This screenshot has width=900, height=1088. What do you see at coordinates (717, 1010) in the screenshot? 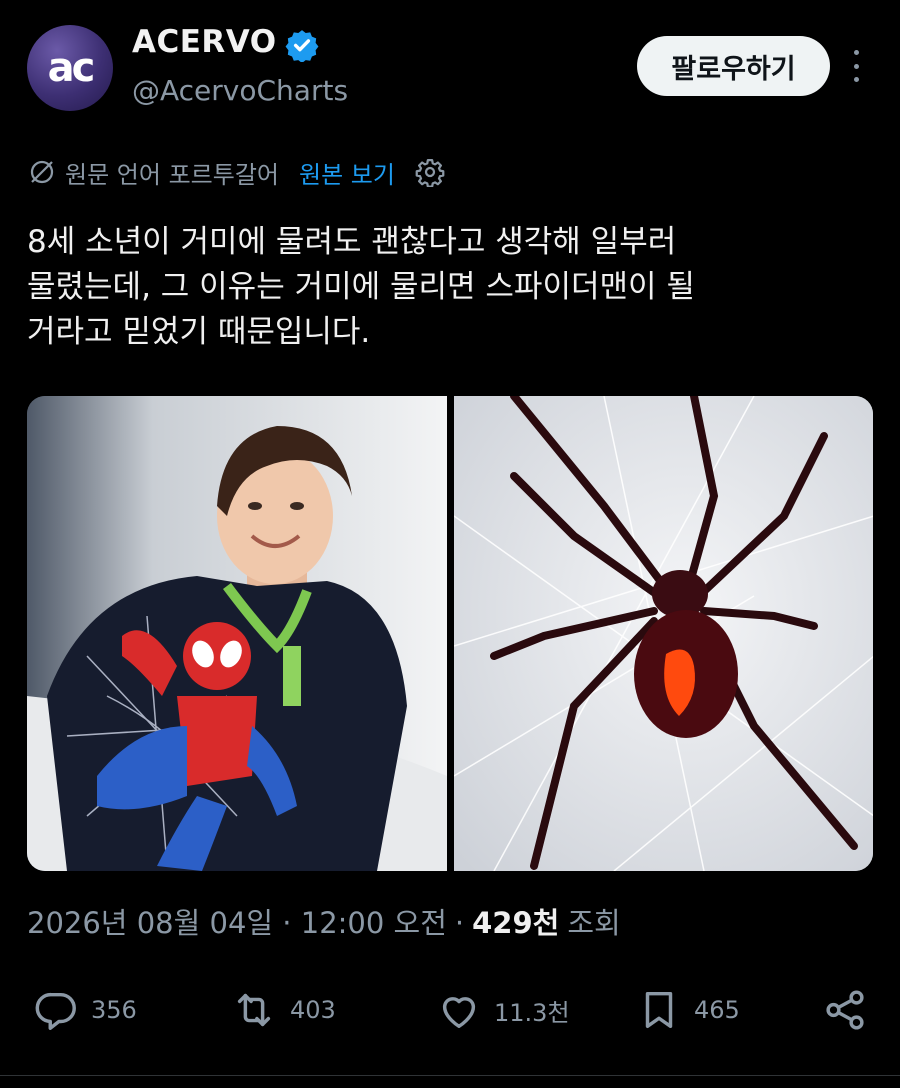
I see `bookmark-count: 465` at bounding box center [717, 1010].